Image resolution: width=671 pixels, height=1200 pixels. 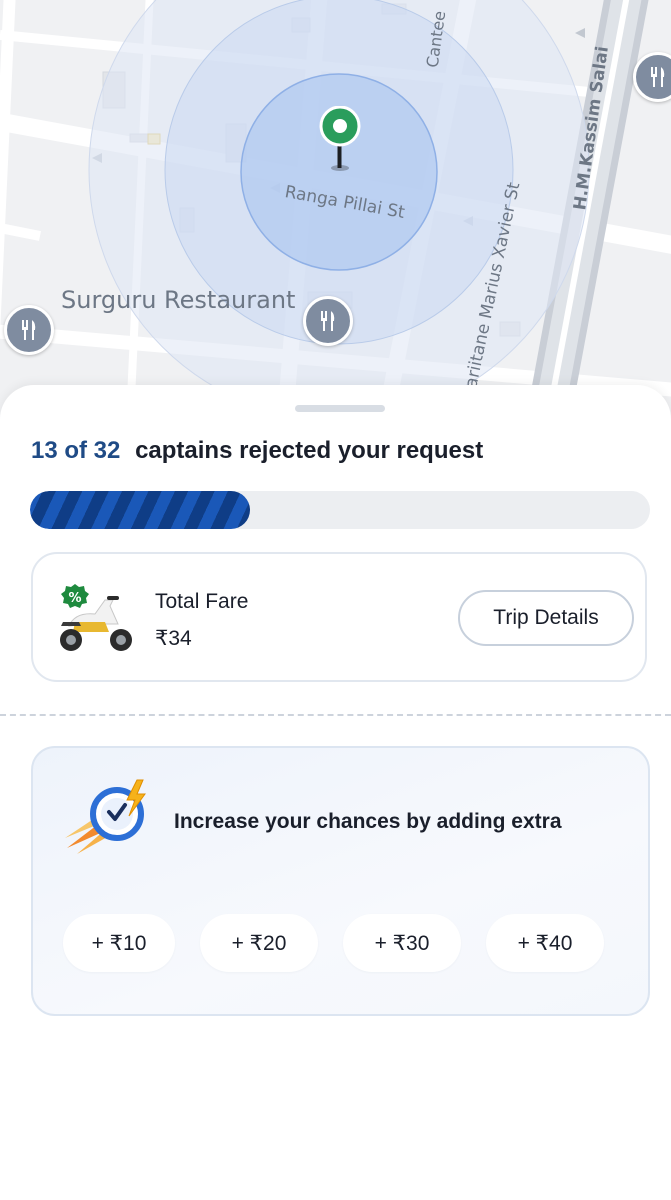 I want to click on search-progress-bar, so click(x=340, y=510).